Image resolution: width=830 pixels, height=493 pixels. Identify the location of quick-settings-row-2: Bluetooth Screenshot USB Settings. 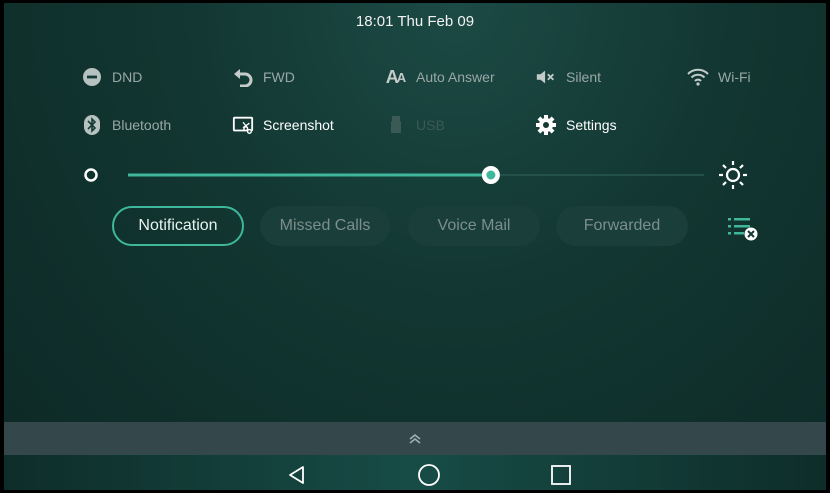
(415, 125).